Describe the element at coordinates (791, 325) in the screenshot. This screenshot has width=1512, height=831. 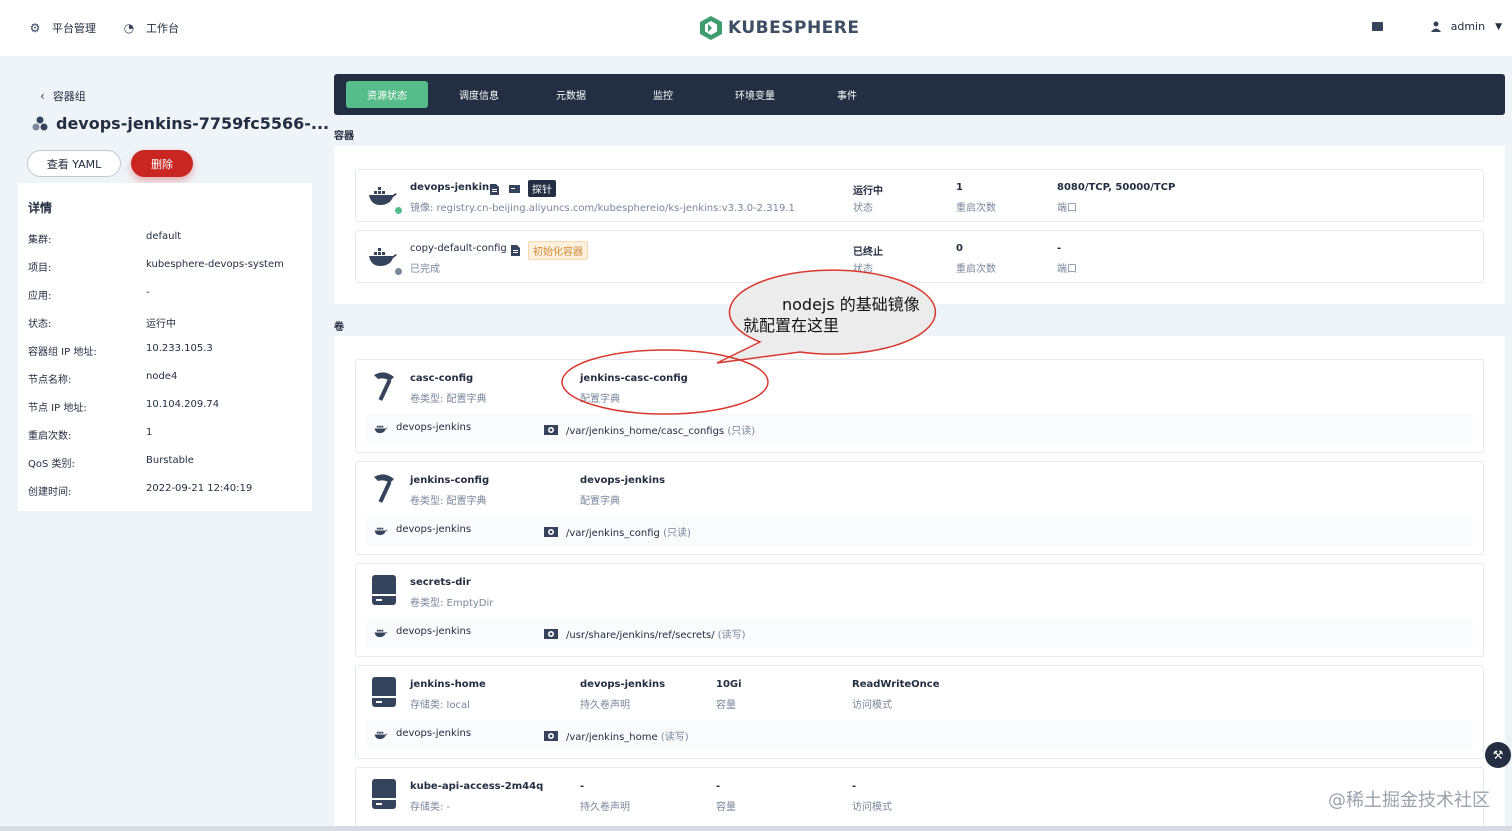
I see `callout-text-line2: 就配置在这里` at that location.